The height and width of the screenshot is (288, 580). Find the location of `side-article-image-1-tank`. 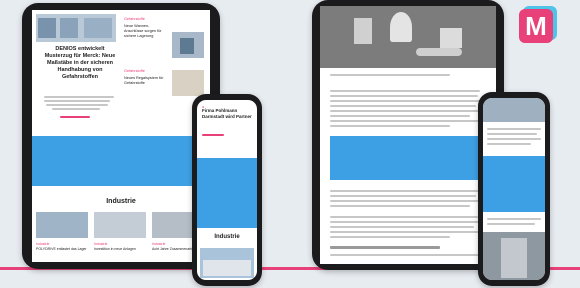

side-article-image-1-tank is located at coordinates (187, 46).